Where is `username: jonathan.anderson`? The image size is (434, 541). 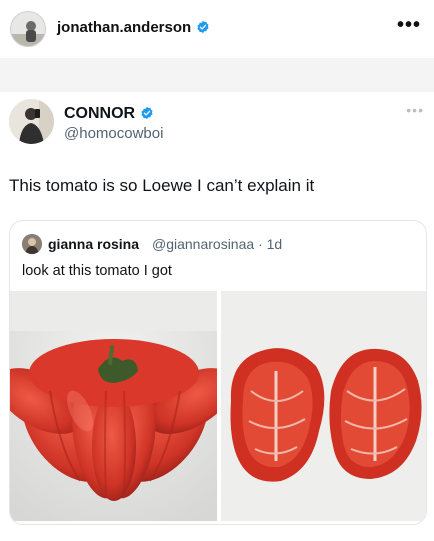
username: jonathan.anderson is located at coordinates (124, 27).